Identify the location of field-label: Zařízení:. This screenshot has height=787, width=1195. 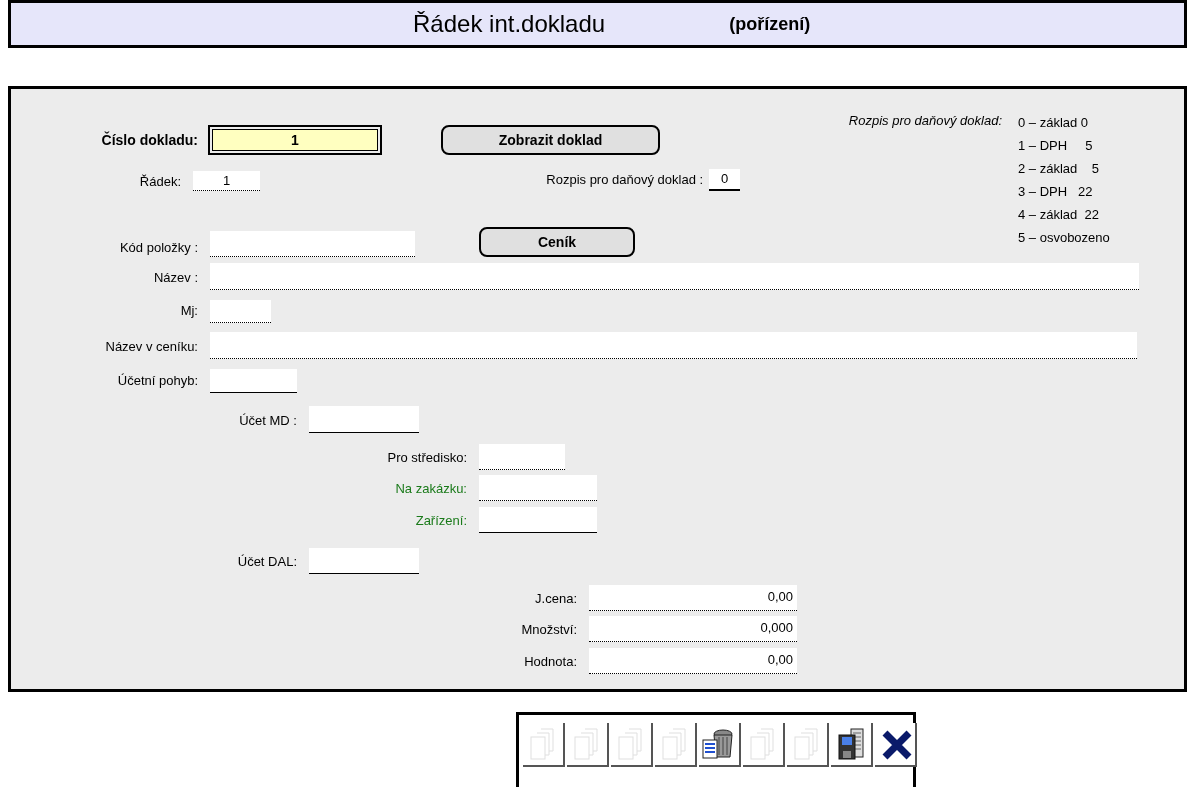
(440, 520).